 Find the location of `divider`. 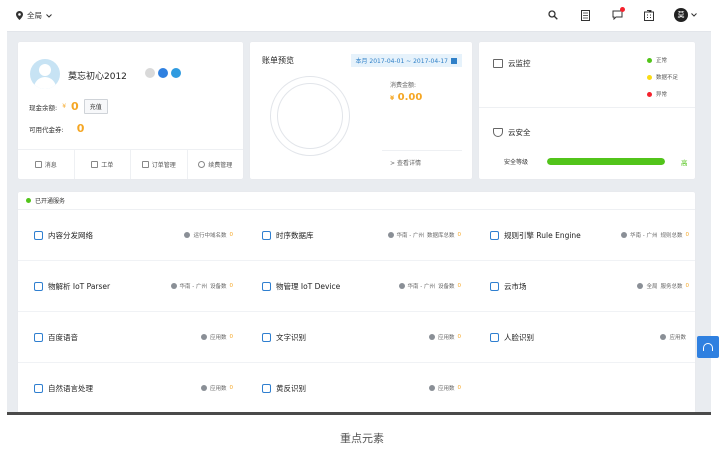

divider is located at coordinates (359, 413).